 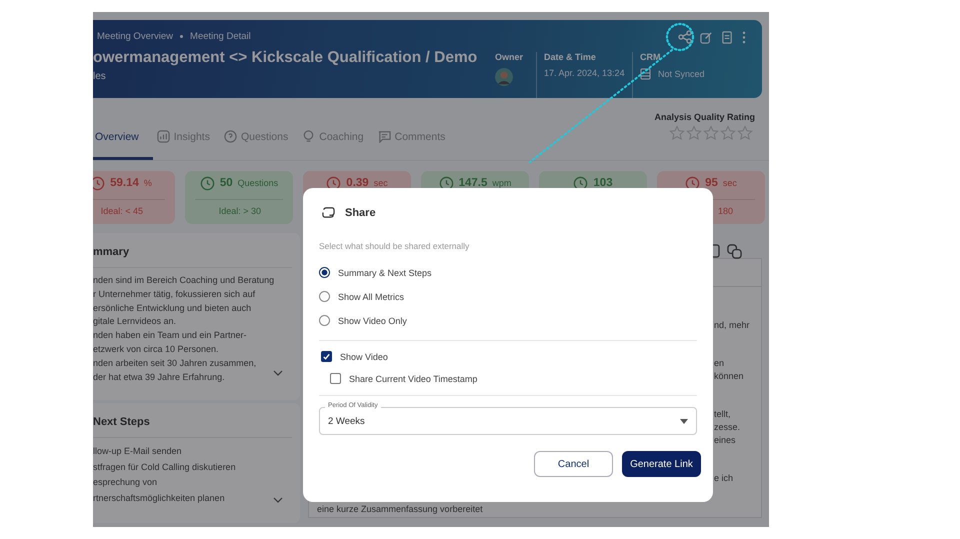 What do you see at coordinates (125, 482) in the screenshot?
I see `next-step-line: esprechung von` at bounding box center [125, 482].